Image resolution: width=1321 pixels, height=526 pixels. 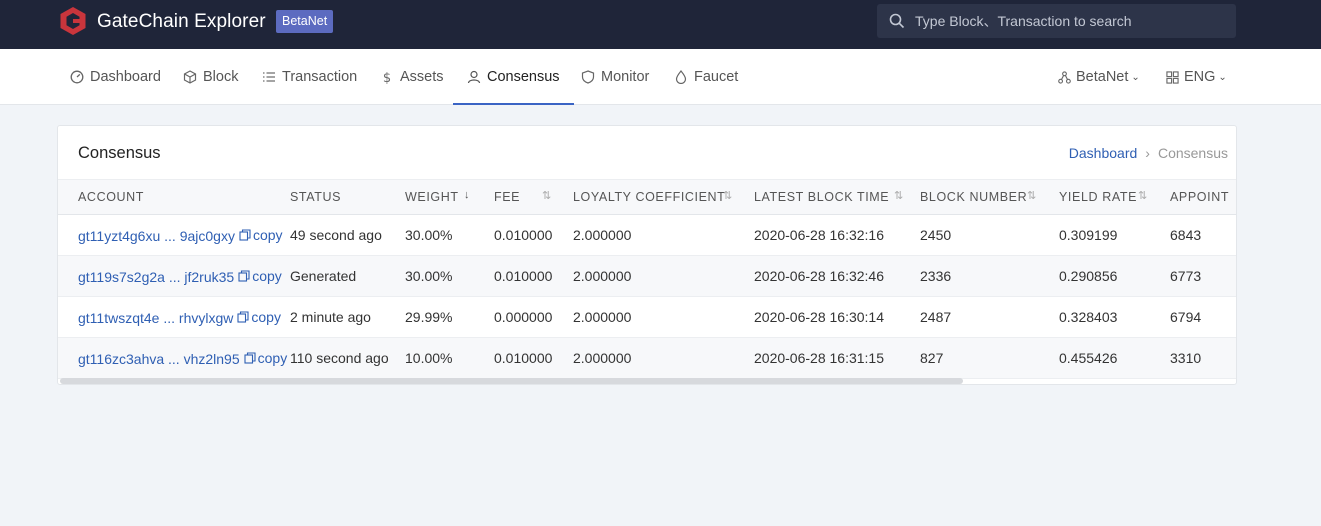 I want to click on language-selector: ENG ⌄, so click(x=1196, y=77).